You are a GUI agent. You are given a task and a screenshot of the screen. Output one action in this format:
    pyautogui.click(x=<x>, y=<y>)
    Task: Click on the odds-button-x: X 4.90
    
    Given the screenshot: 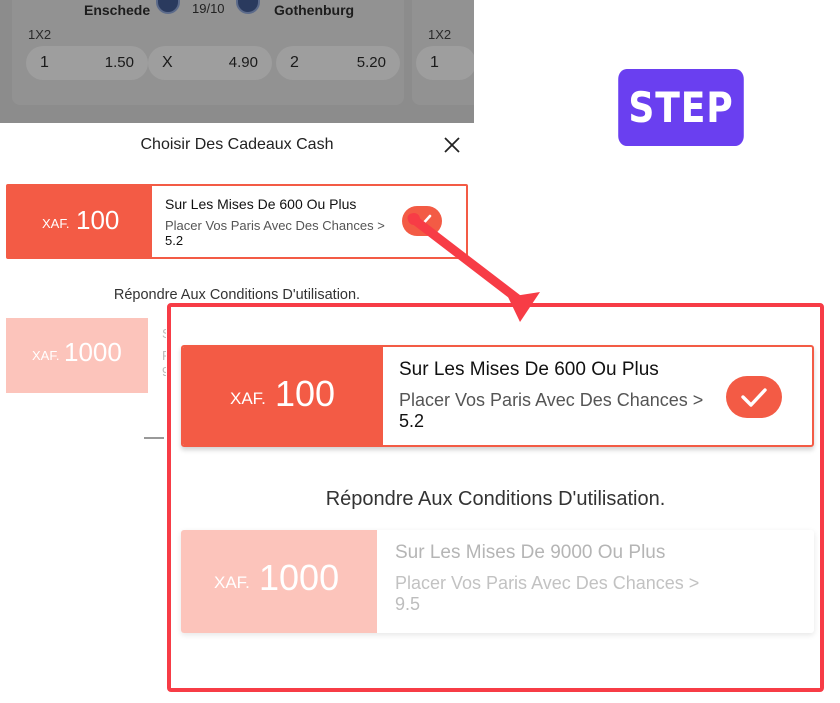 What is the action you would take?
    pyautogui.click(x=210, y=63)
    